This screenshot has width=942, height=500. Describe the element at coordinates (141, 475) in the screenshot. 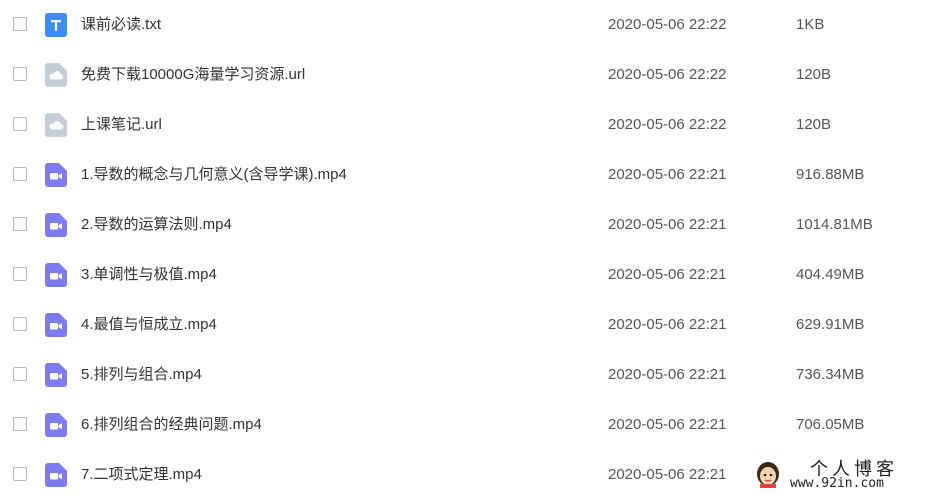

I see `file-name: 7.二项式定理.mp4` at that location.